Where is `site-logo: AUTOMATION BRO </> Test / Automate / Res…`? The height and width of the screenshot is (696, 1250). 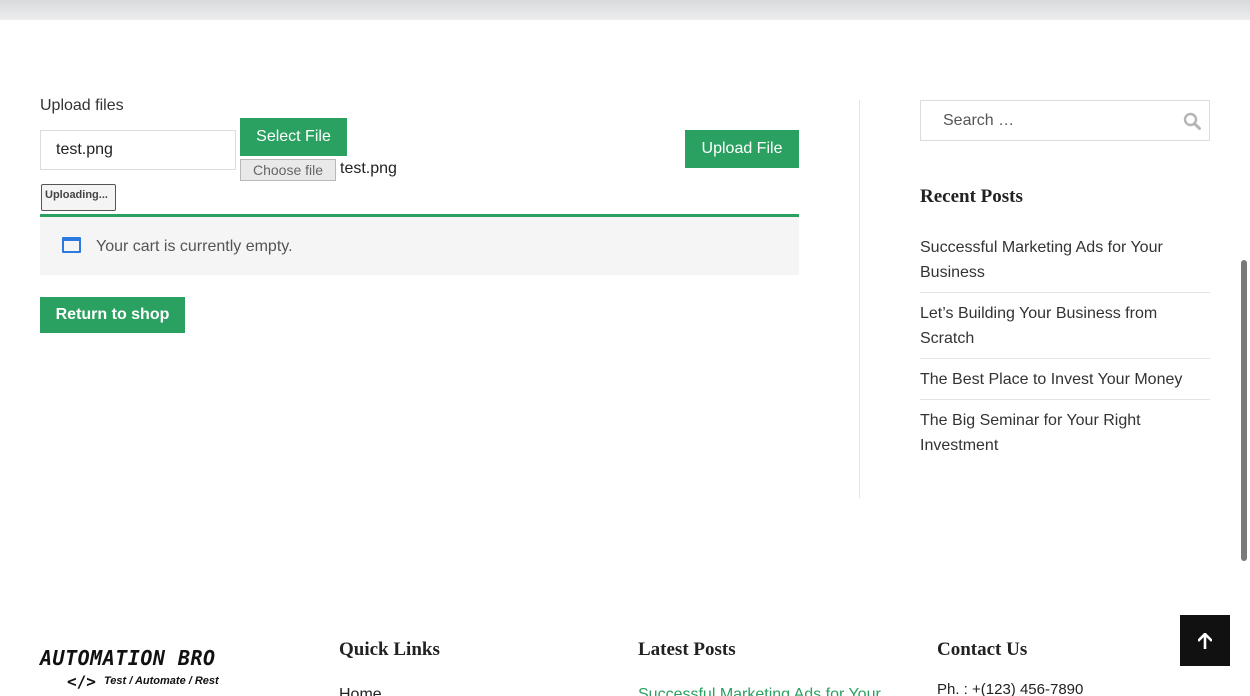 site-logo: AUTOMATION BRO </> Test / Automate / Res… is located at coordinates (140, 671).